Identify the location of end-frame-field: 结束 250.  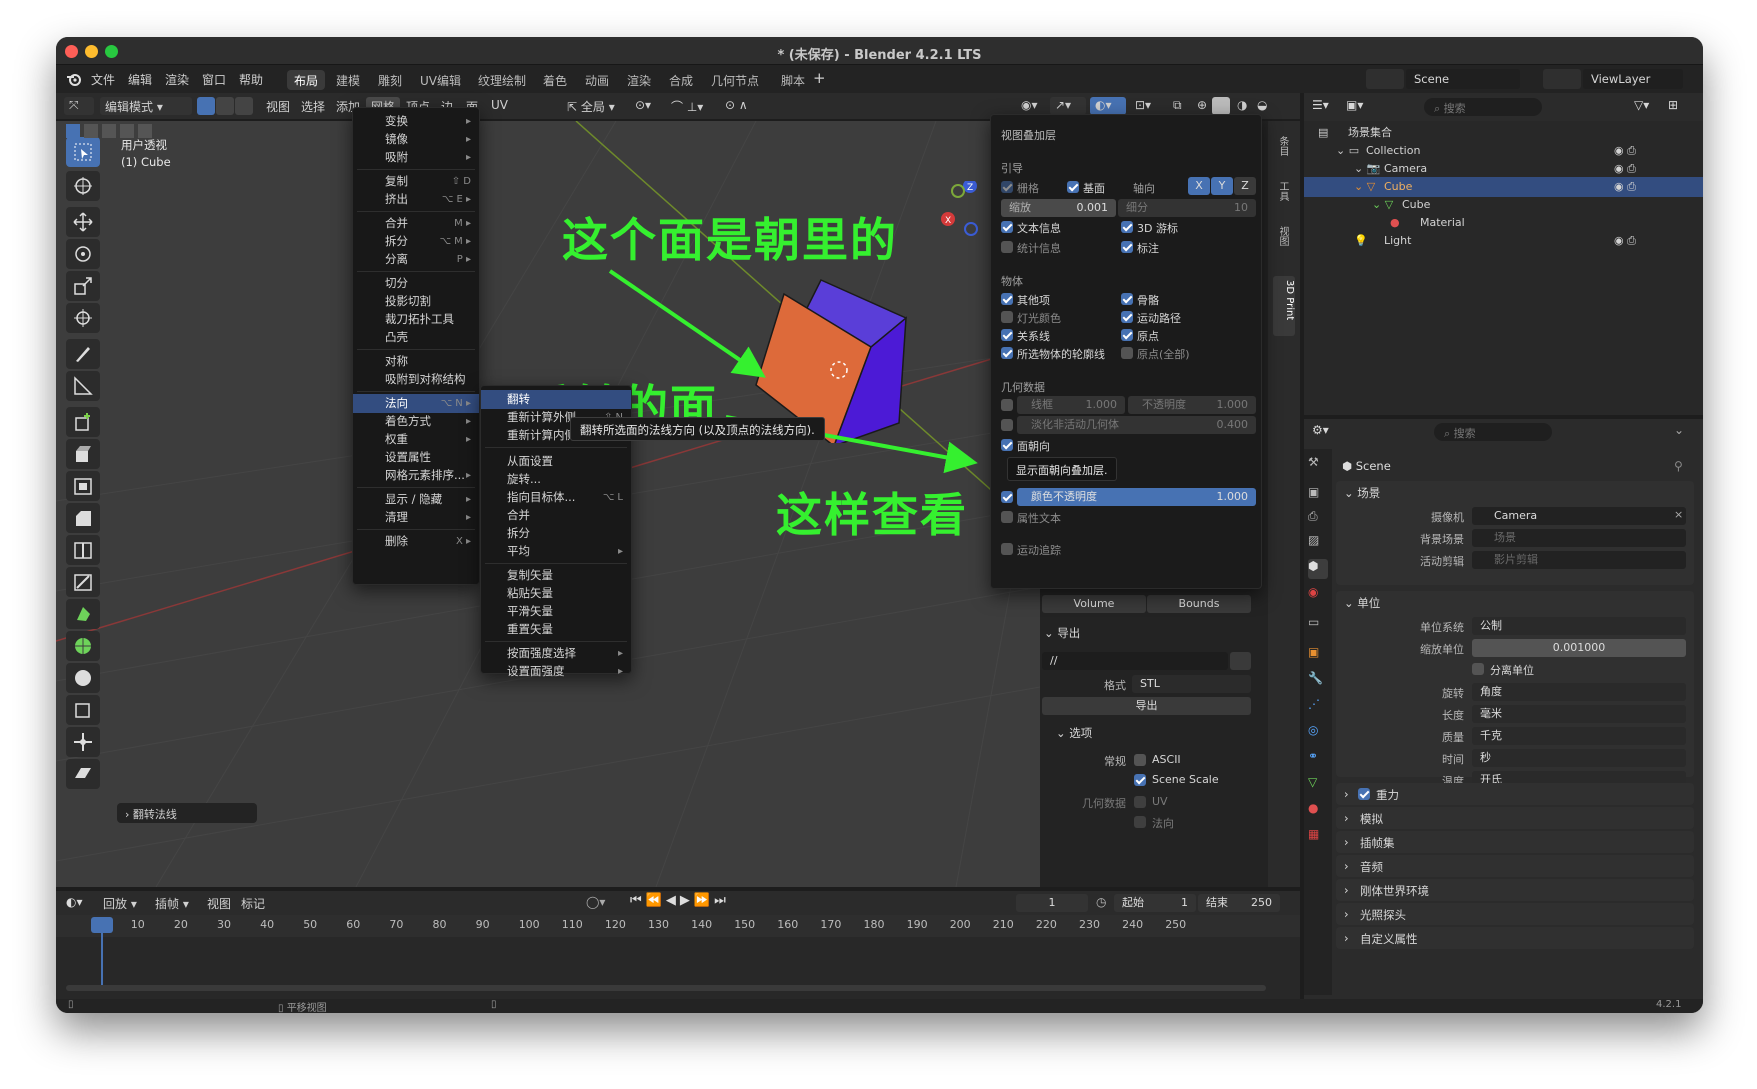
(1239, 903).